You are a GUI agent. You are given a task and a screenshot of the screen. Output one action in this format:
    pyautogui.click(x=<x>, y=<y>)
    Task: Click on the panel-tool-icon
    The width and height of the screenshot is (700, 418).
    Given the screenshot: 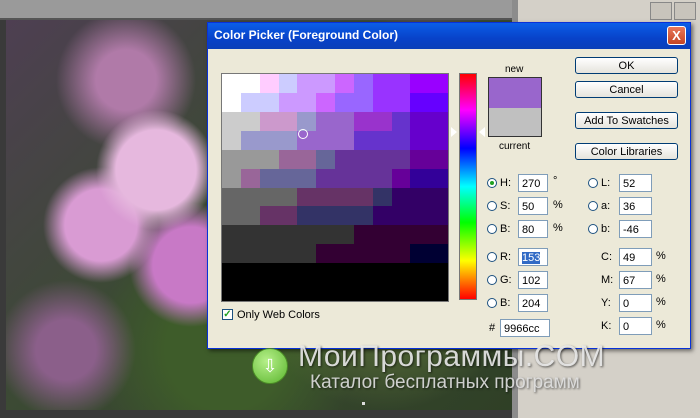 What is the action you would take?
    pyautogui.click(x=685, y=11)
    